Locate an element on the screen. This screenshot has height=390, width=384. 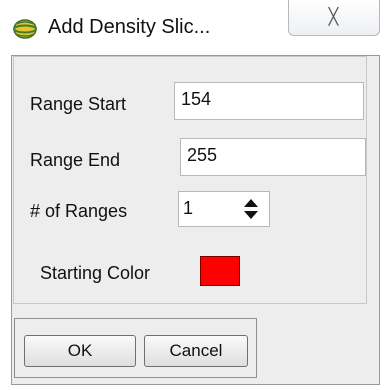
title-bar: Add Density Slic... ╳ is located at coordinates (192, 27).